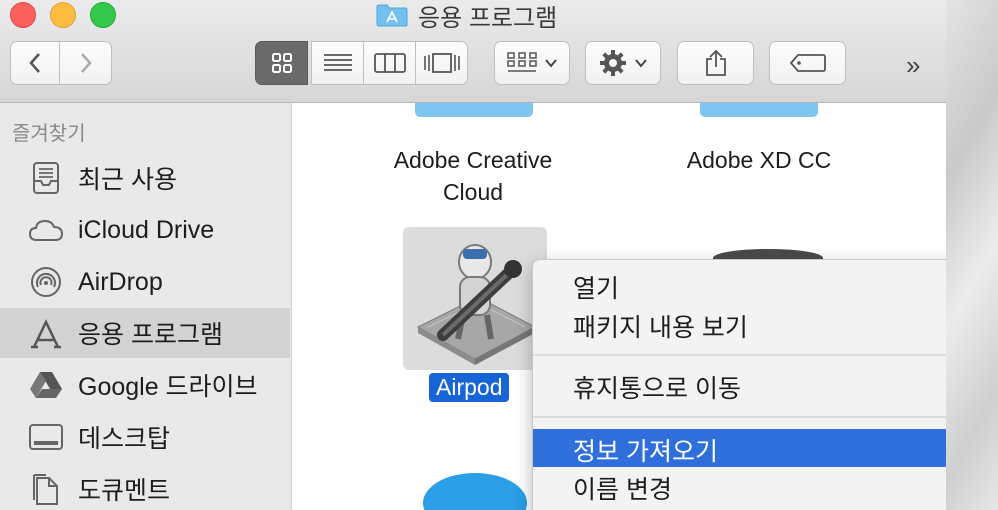 Image resolution: width=998 pixels, height=510 pixels. I want to click on action-button, so click(623, 63).